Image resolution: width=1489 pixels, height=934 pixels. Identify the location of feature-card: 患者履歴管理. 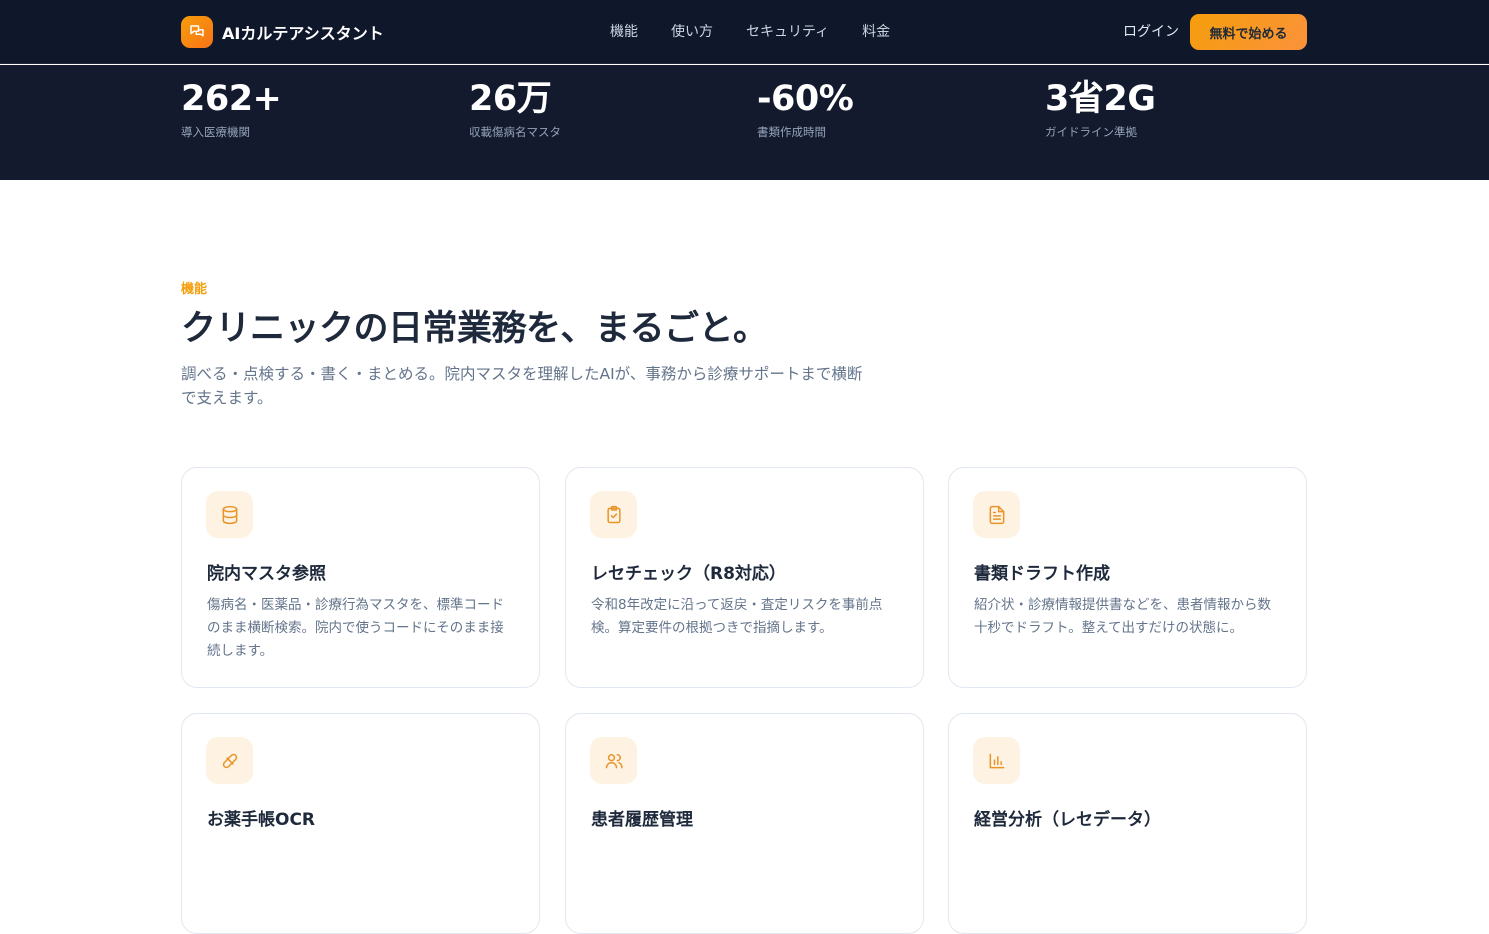
(744, 823).